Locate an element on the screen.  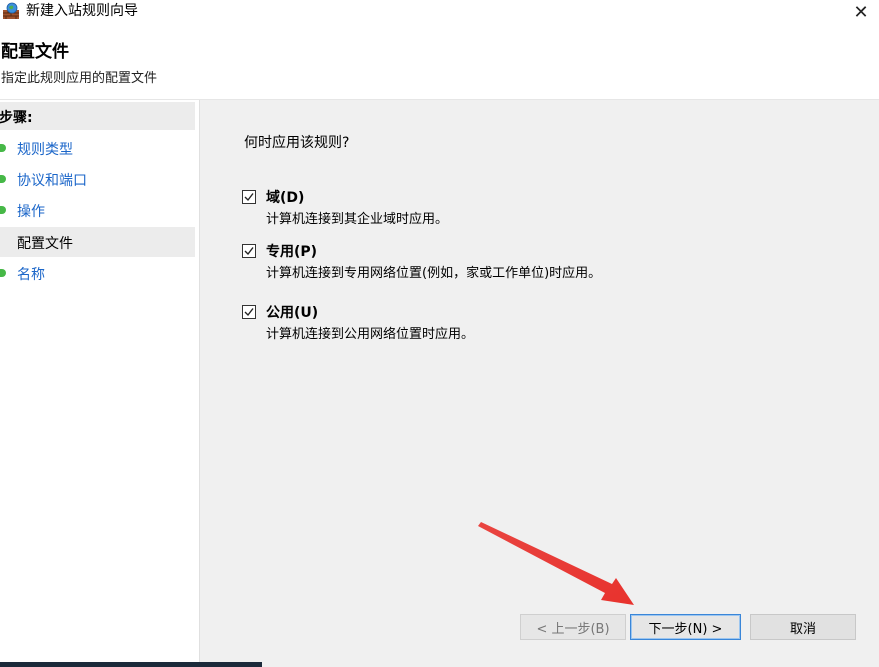
domain-checkbox is located at coordinates (249, 197).